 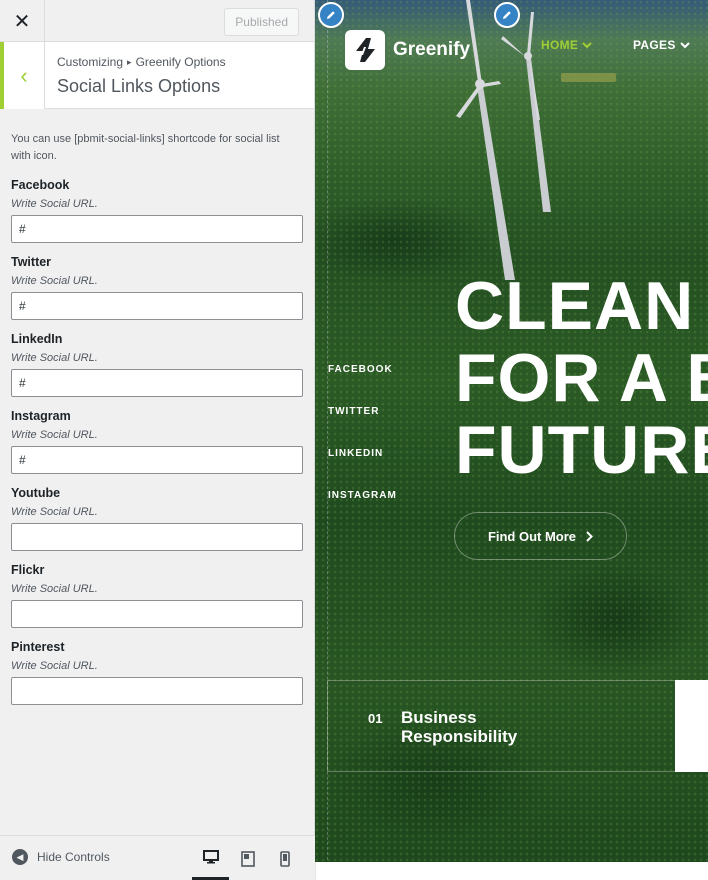 I want to click on field-label: Pinterest, so click(x=38, y=647).